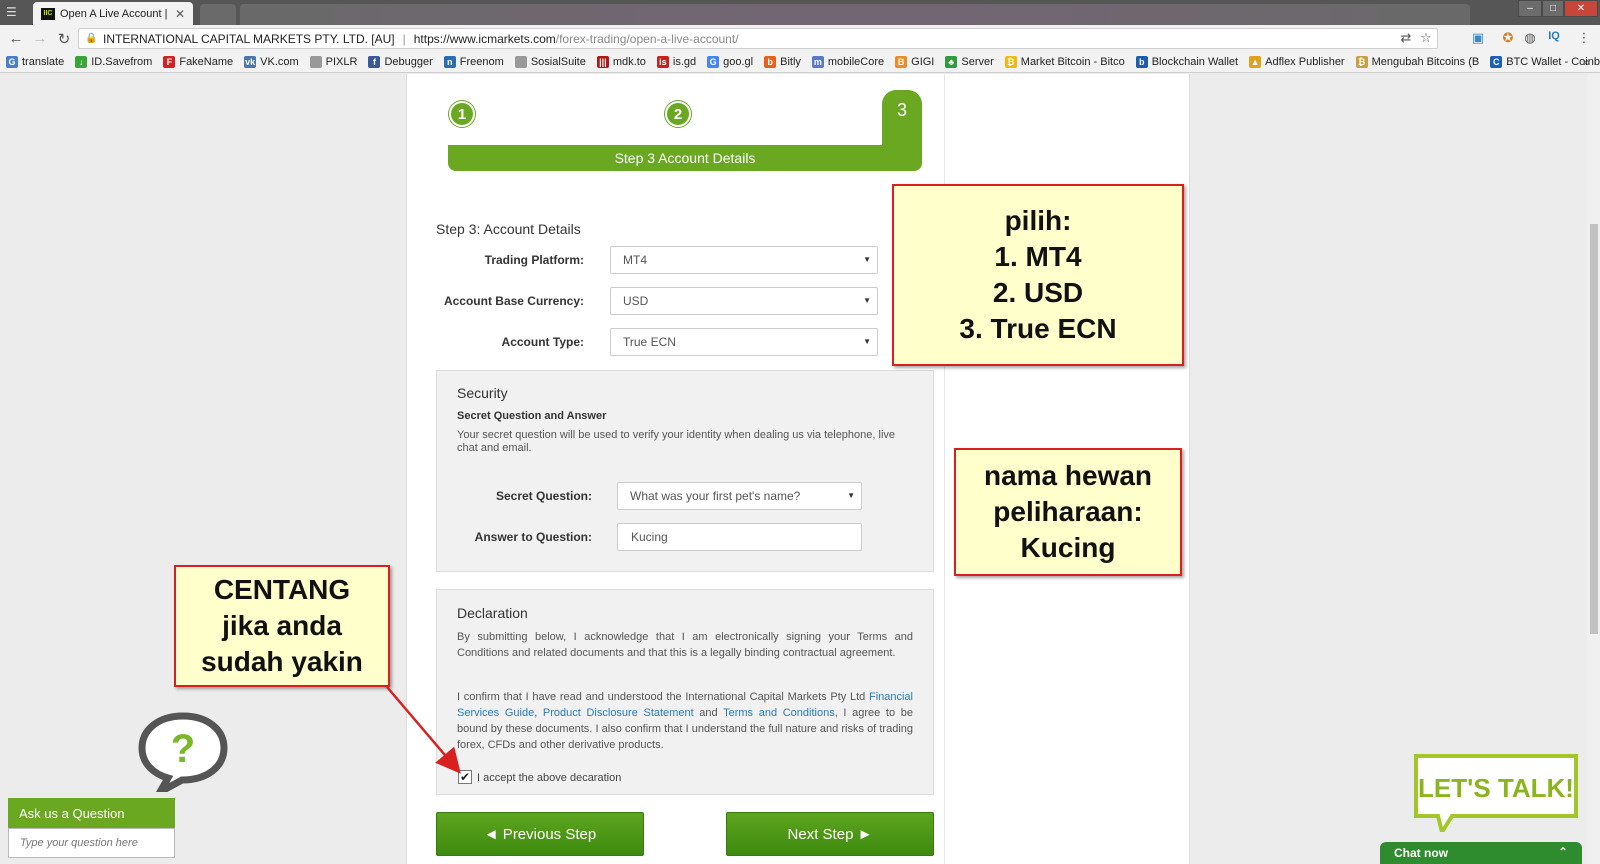 The image size is (1600, 864). Describe the element at coordinates (540, 834) in the screenshot. I see `previous-step-button: ◄ Previous Step` at that location.